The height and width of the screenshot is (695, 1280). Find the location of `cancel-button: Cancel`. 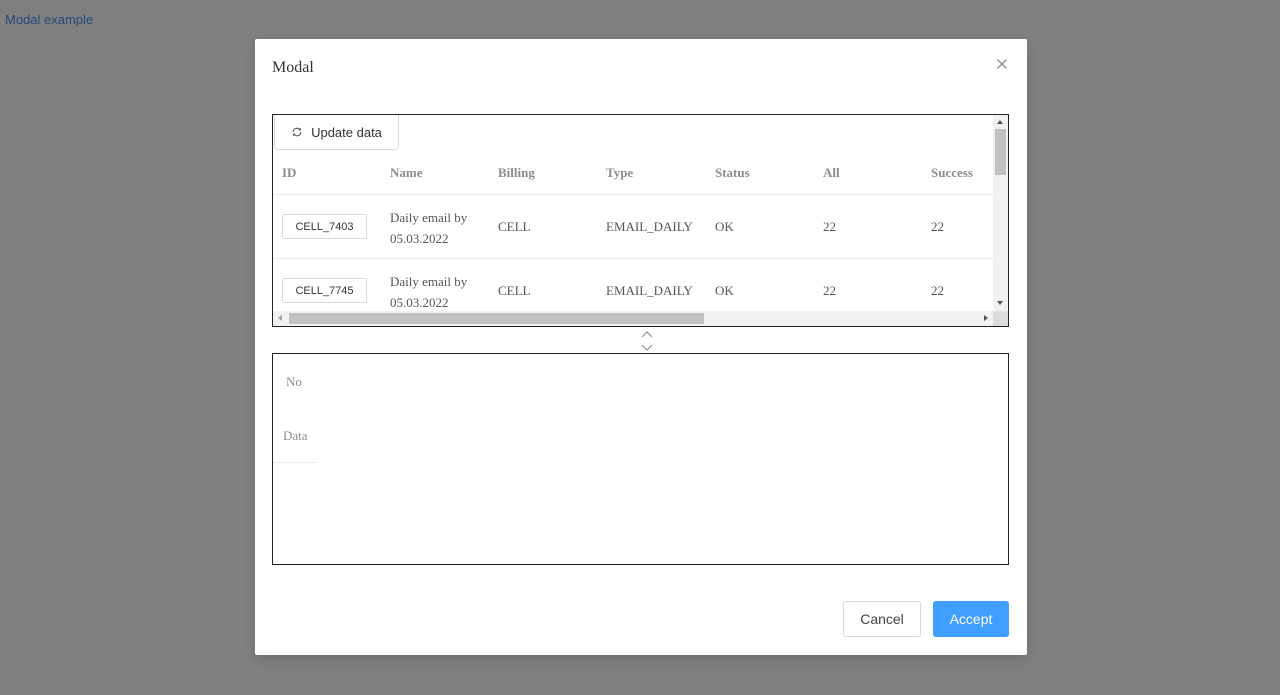

cancel-button: Cancel is located at coordinates (882, 619).